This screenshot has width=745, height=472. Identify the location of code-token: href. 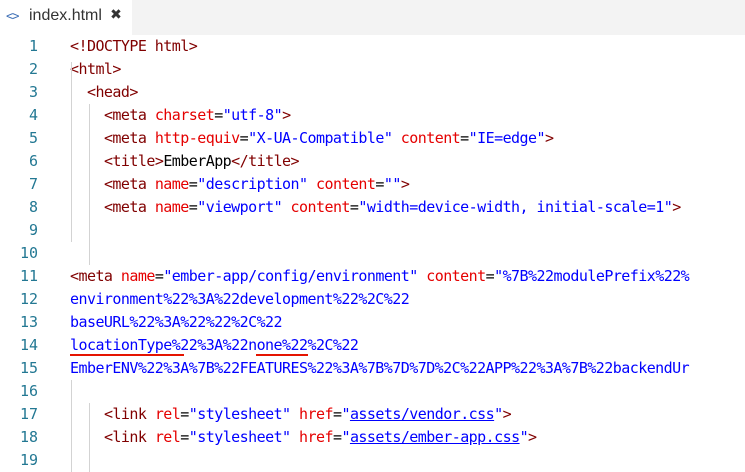
(316, 437).